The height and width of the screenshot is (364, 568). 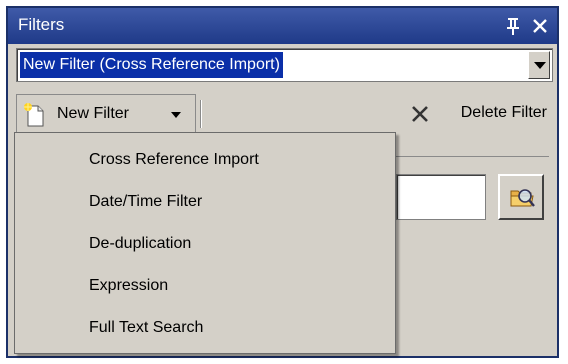 I want to click on menu-item-date-time-filter: Date/Time Filter, so click(x=205, y=202).